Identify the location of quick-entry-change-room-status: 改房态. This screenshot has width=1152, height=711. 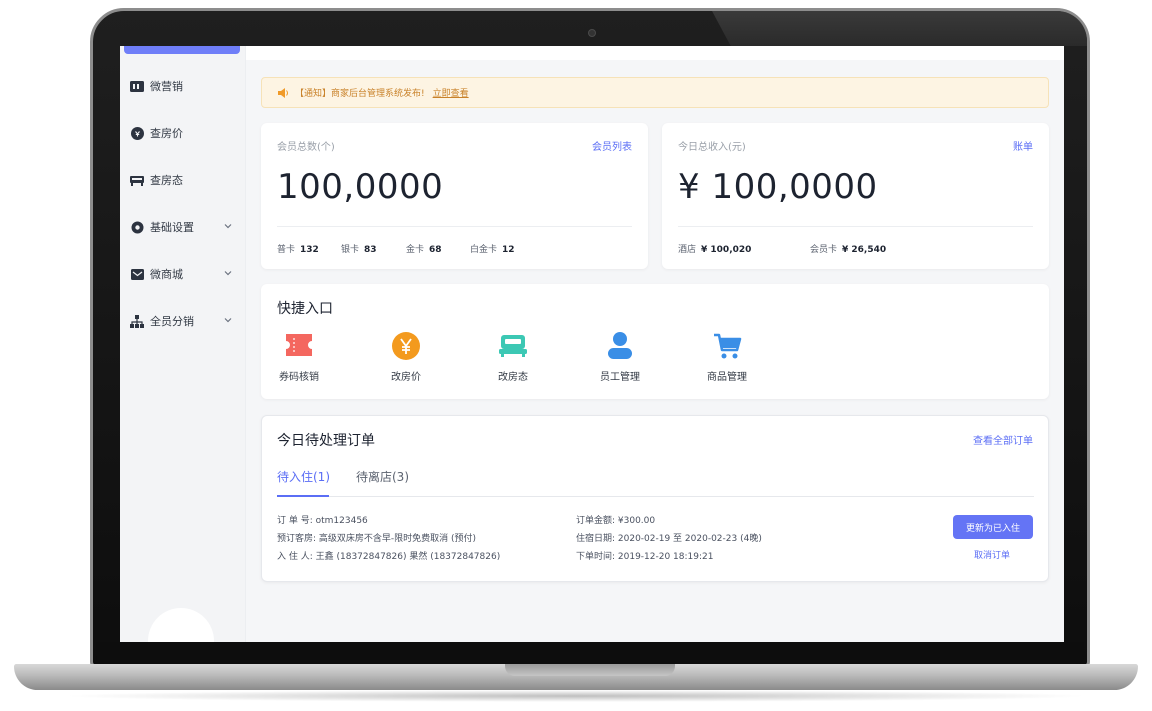
(513, 362).